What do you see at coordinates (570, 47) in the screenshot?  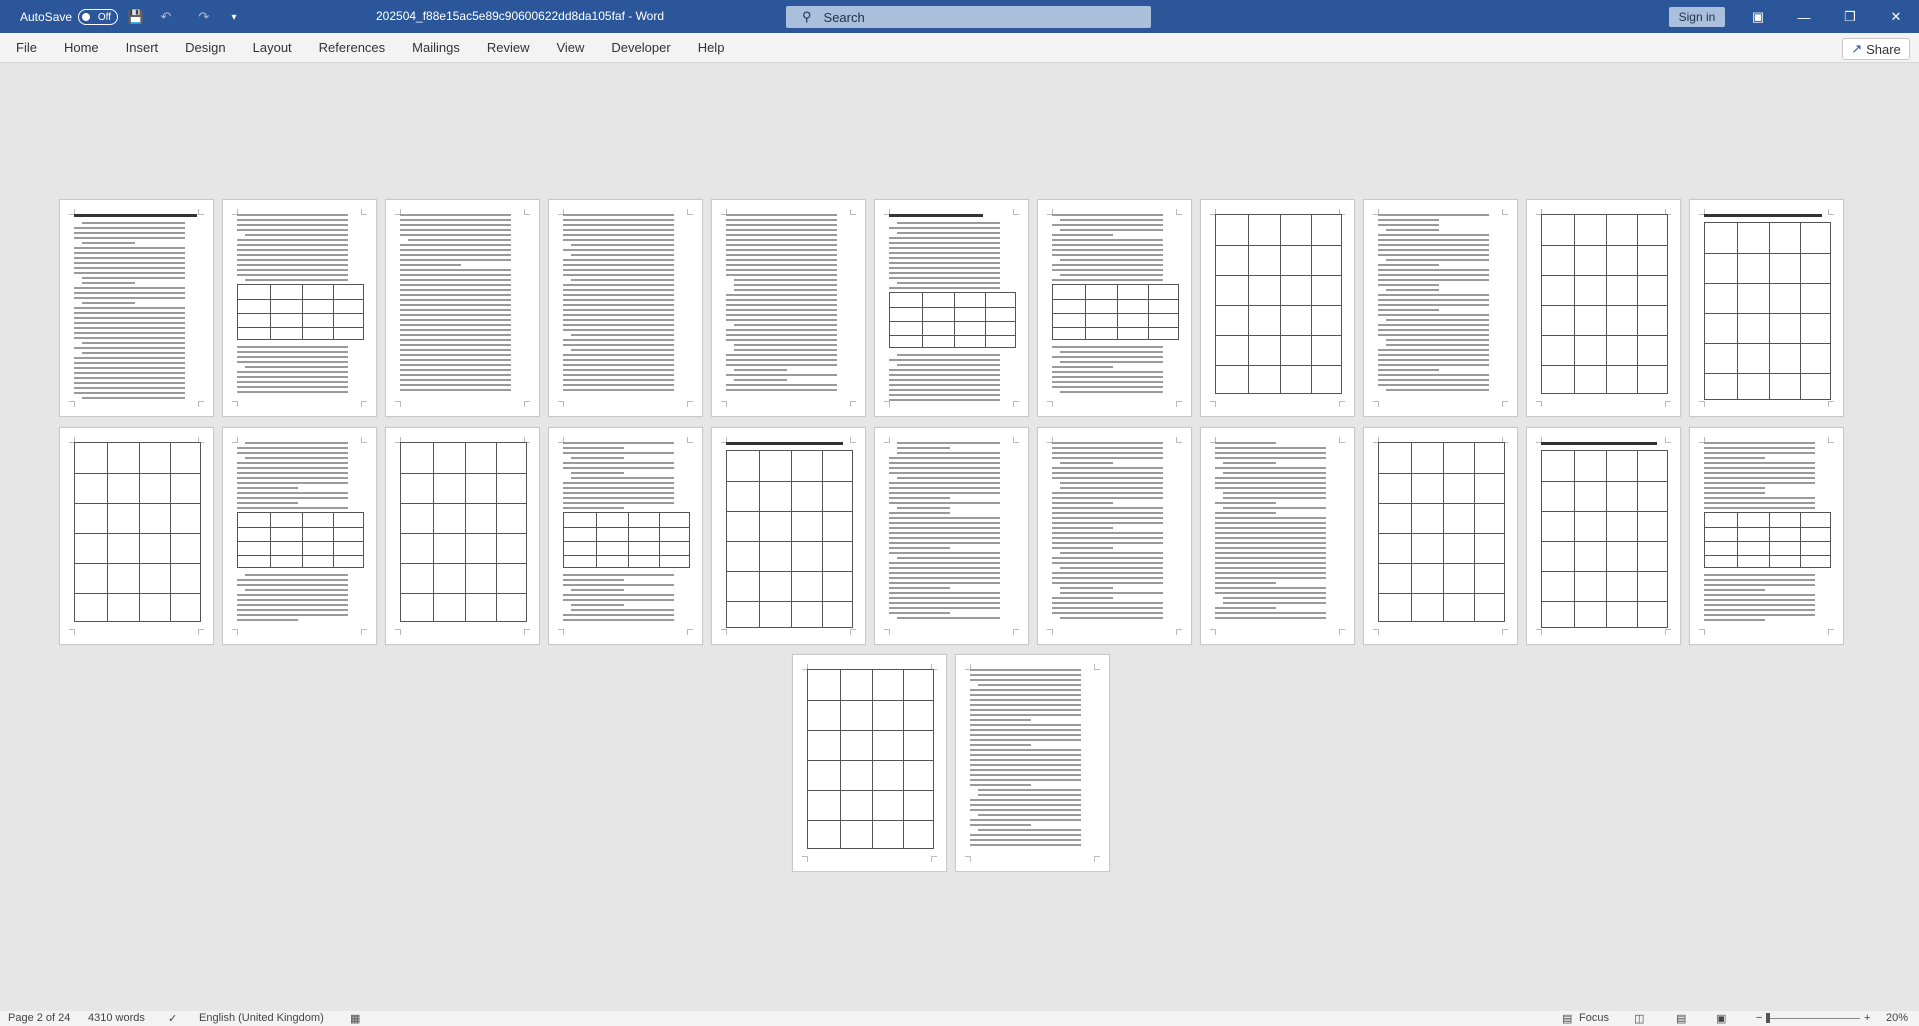 I see `tab-view: View` at bounding box center [570, 47].